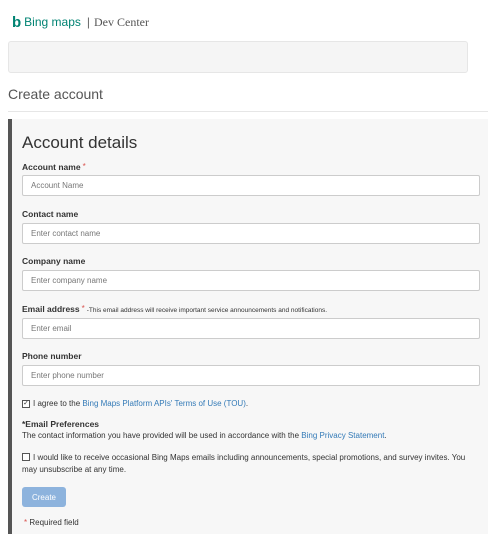  I want to click on privacy-suffix-text: ., so click(385, 435).